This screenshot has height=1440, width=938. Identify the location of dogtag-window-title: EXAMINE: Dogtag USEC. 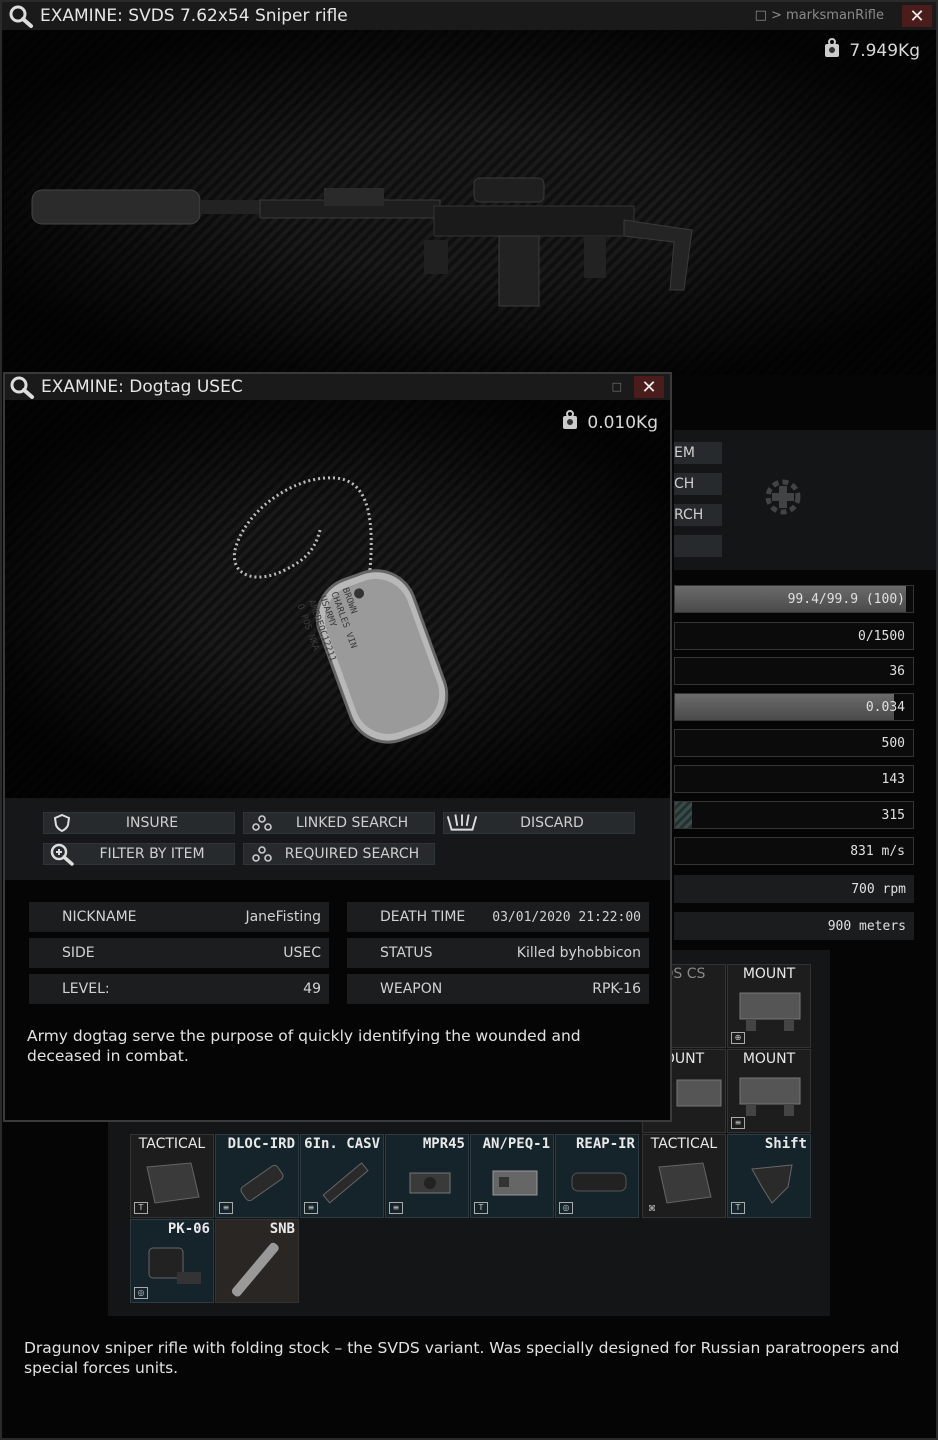
(142, 387).